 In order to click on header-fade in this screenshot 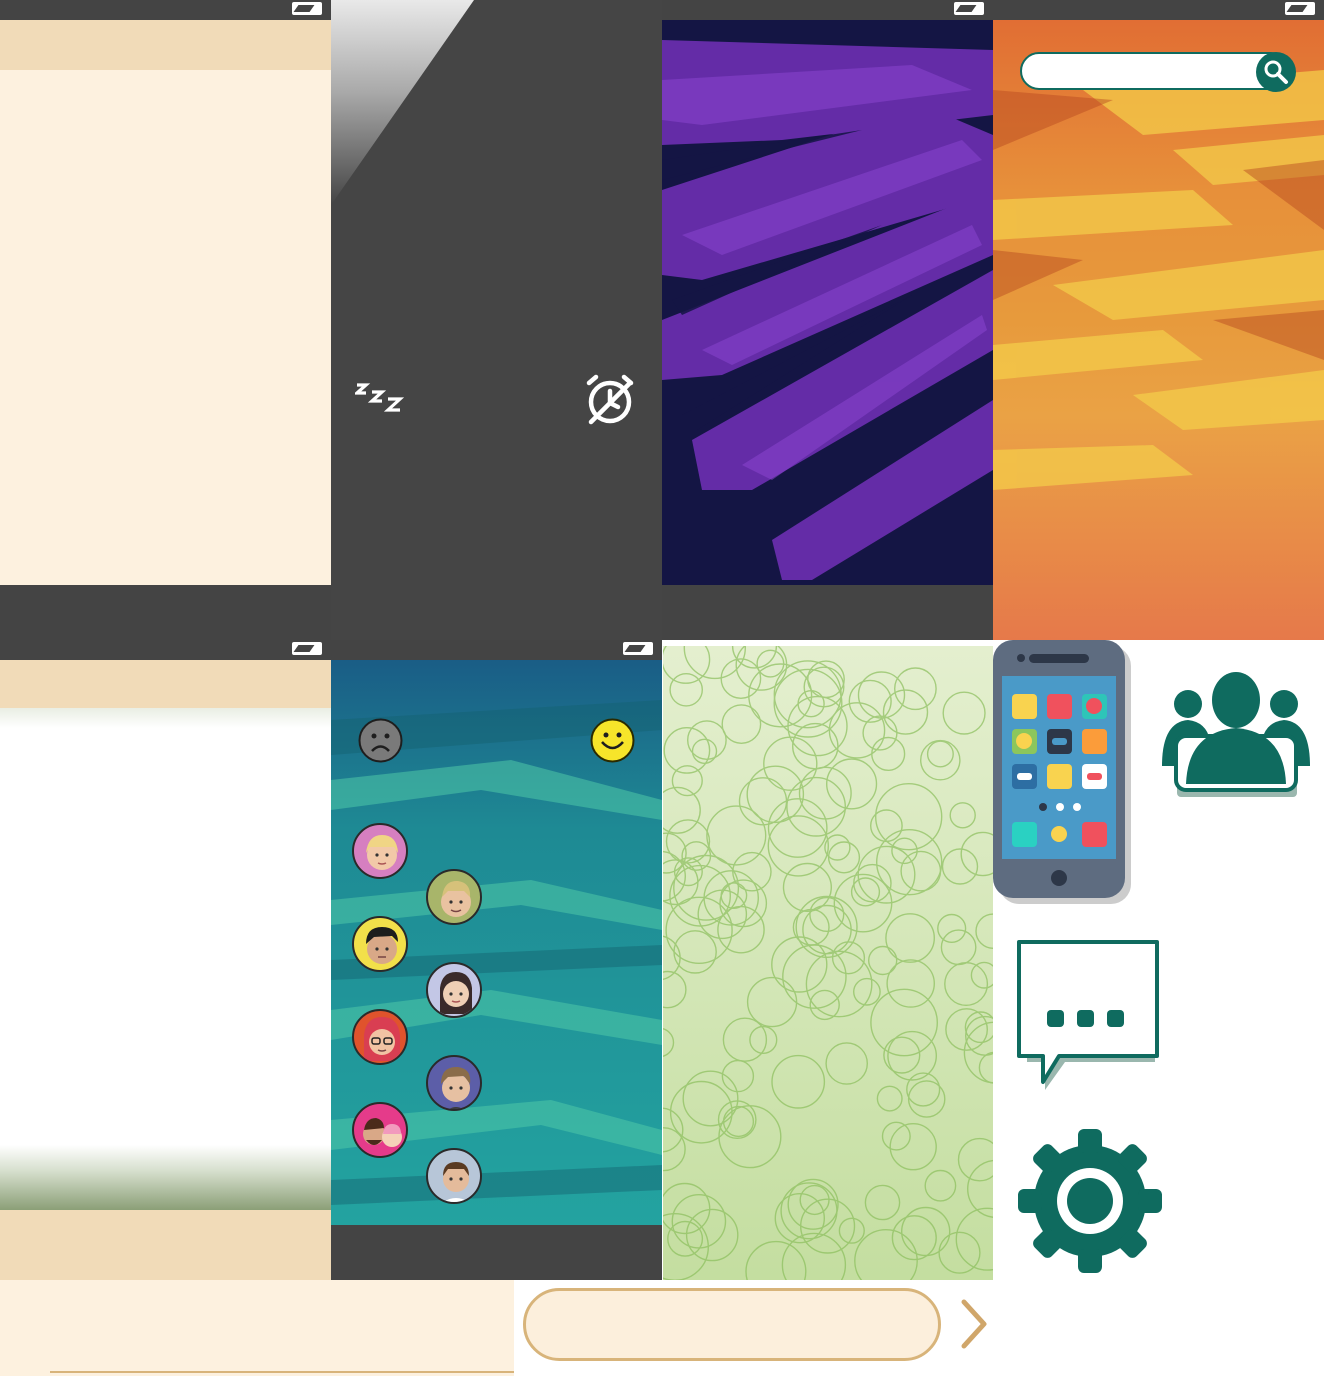, I will do `click(165, 718)`.